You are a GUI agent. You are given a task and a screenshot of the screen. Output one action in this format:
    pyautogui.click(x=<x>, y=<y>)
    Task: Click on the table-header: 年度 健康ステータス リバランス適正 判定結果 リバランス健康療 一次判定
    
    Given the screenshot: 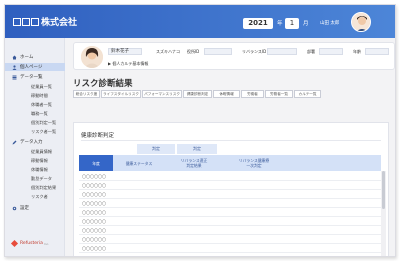 What is the action you would take?
    pyautogui.click(x=230, y=163)
    